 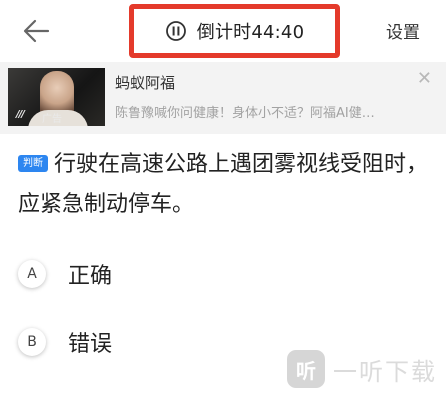 What do you see at coordinates (65, 274) in the screenshot?
I see `option-a: A 正确` at bounding box center [65, 274].